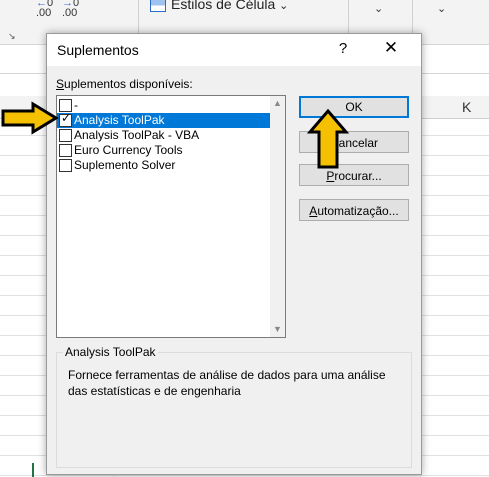  I want to click on list-item: Euro Currency Tools, so click(163, 150).